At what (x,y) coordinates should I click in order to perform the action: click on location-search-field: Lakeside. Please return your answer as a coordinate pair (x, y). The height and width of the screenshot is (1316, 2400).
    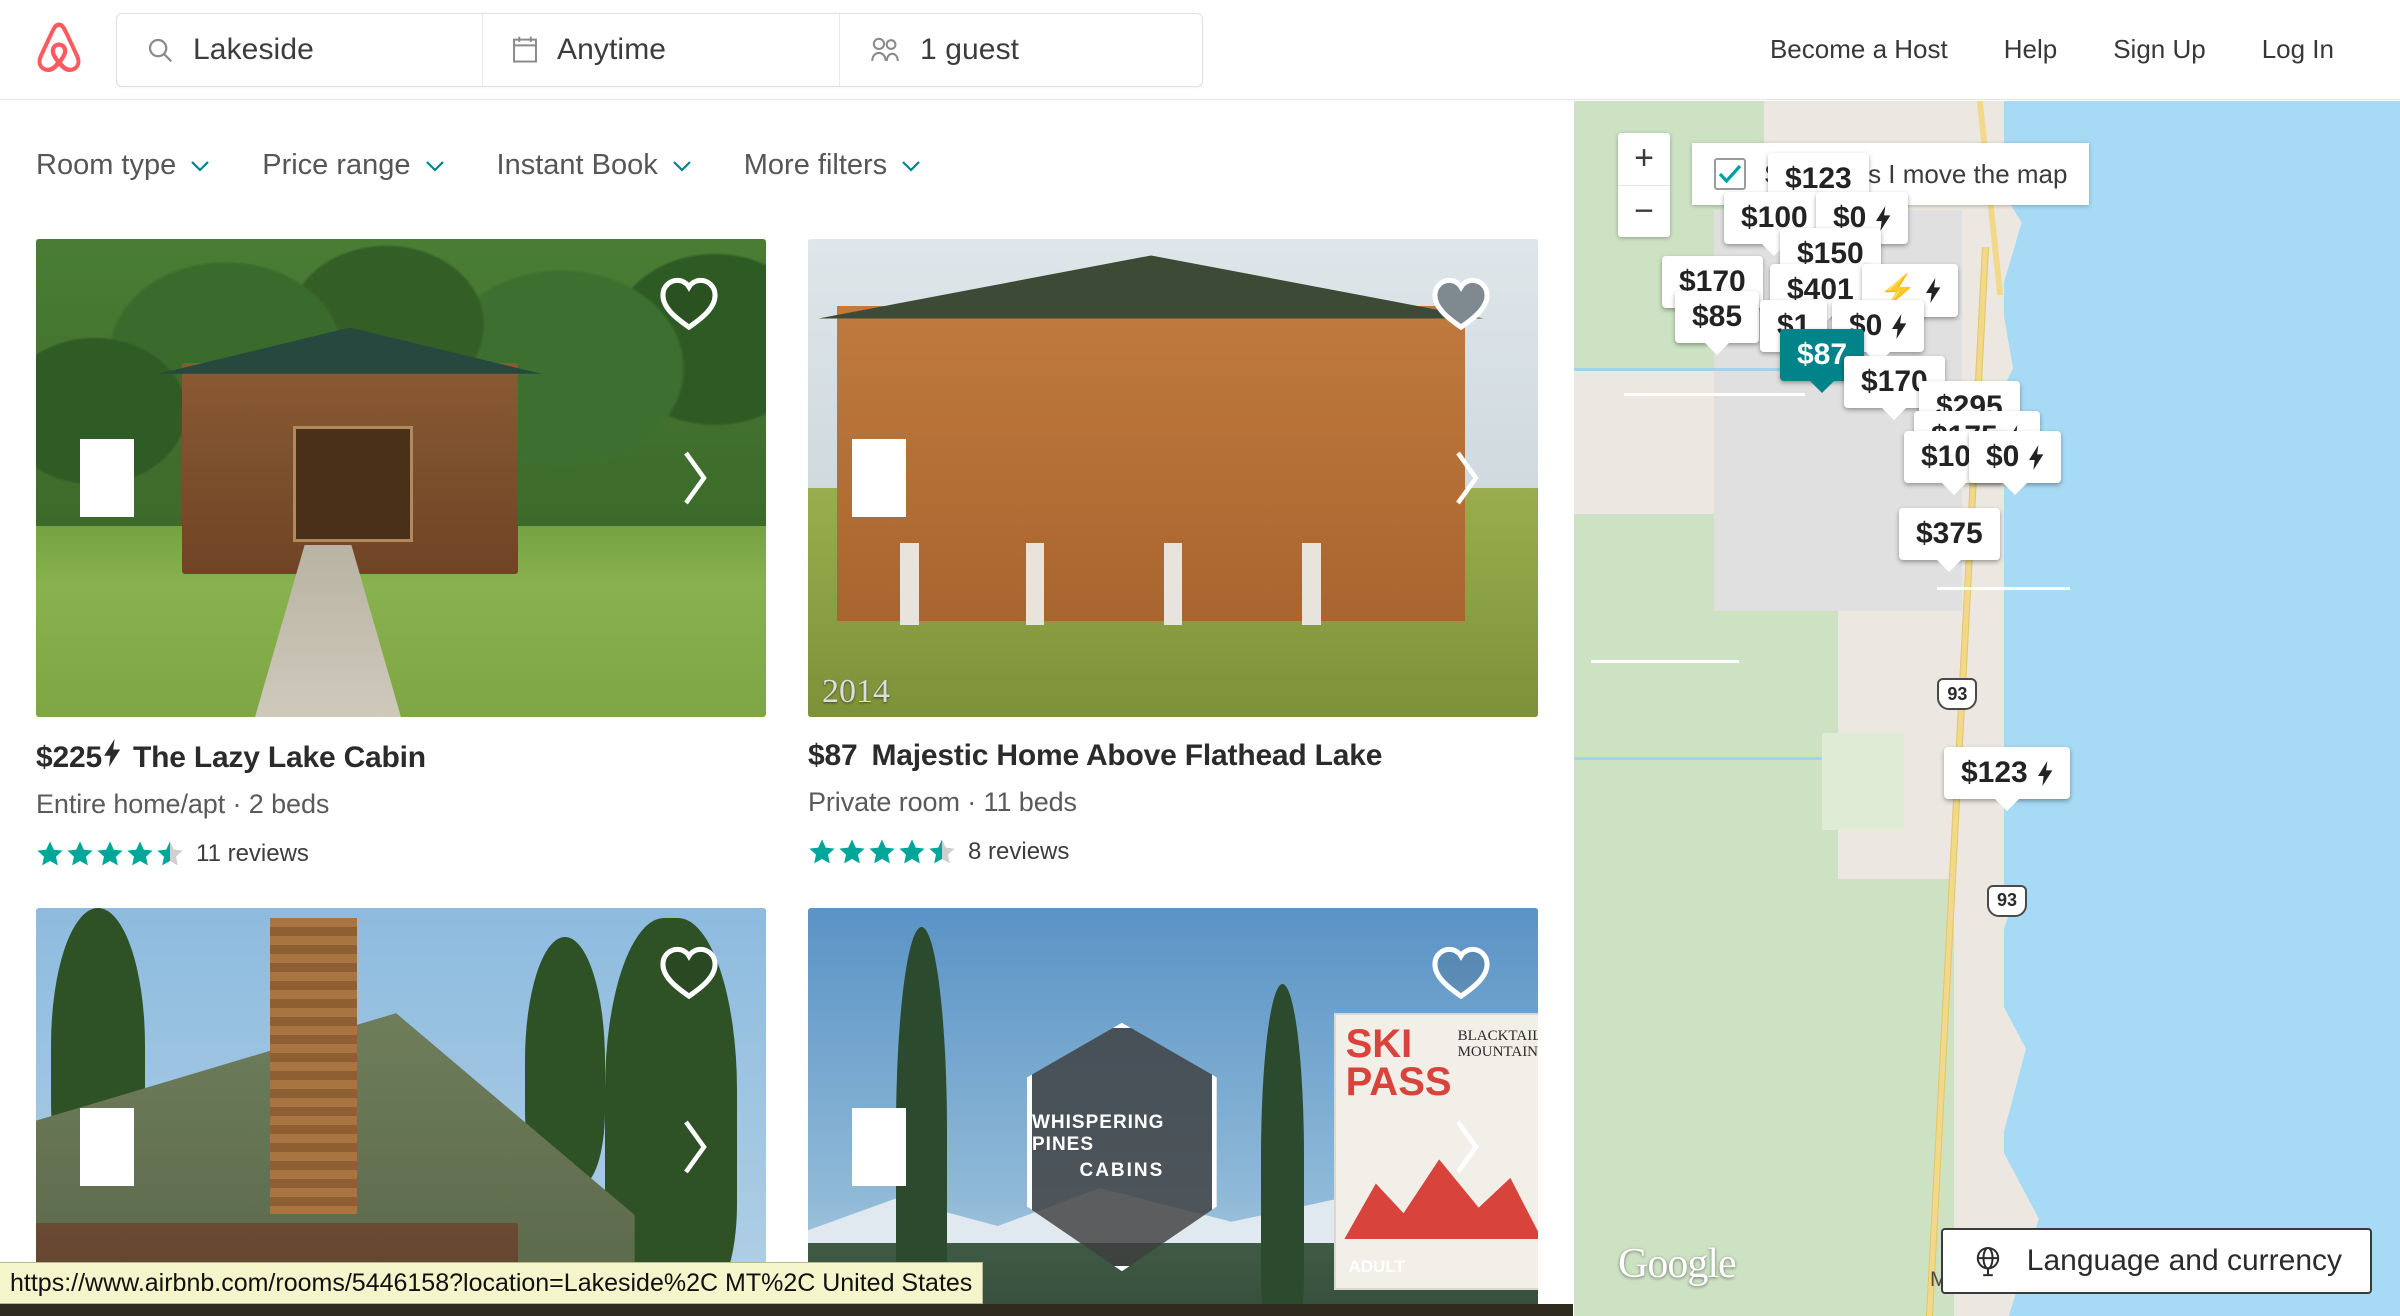
    Looking at the image, I should click on (299, 50).